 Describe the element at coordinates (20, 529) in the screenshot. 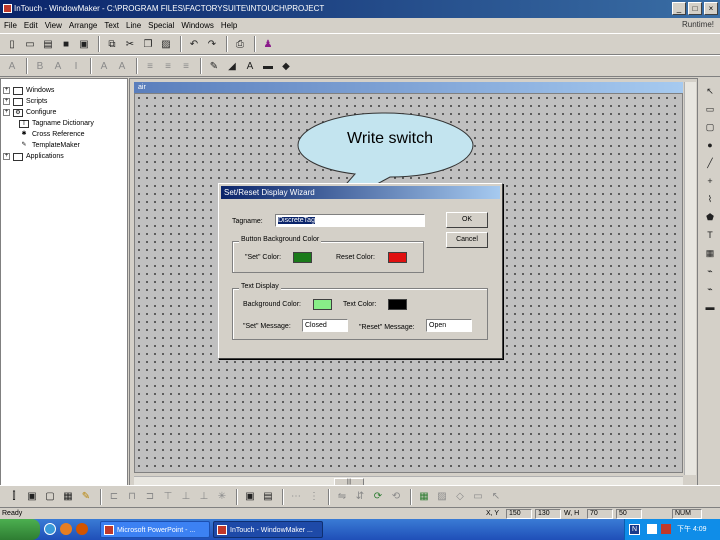

I see `start-button` at that location.